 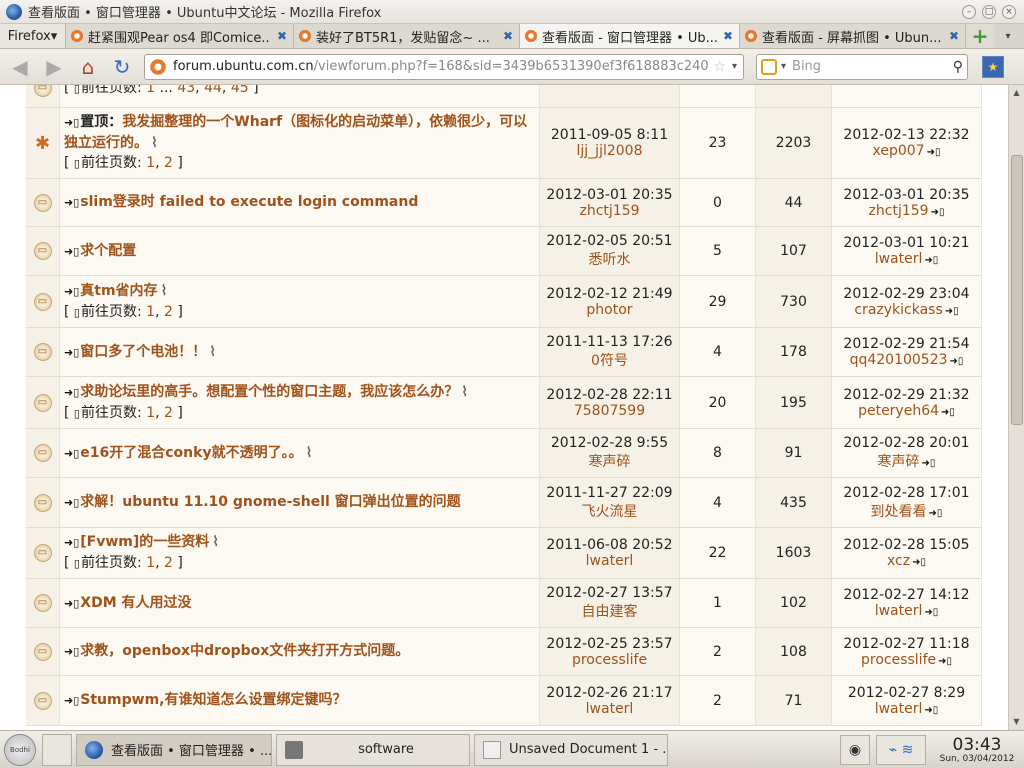 What do you see at coordinates (1017, 290) in the screenshot?
I see `scrollbar-thumb` at bounding box center [1017, 290].